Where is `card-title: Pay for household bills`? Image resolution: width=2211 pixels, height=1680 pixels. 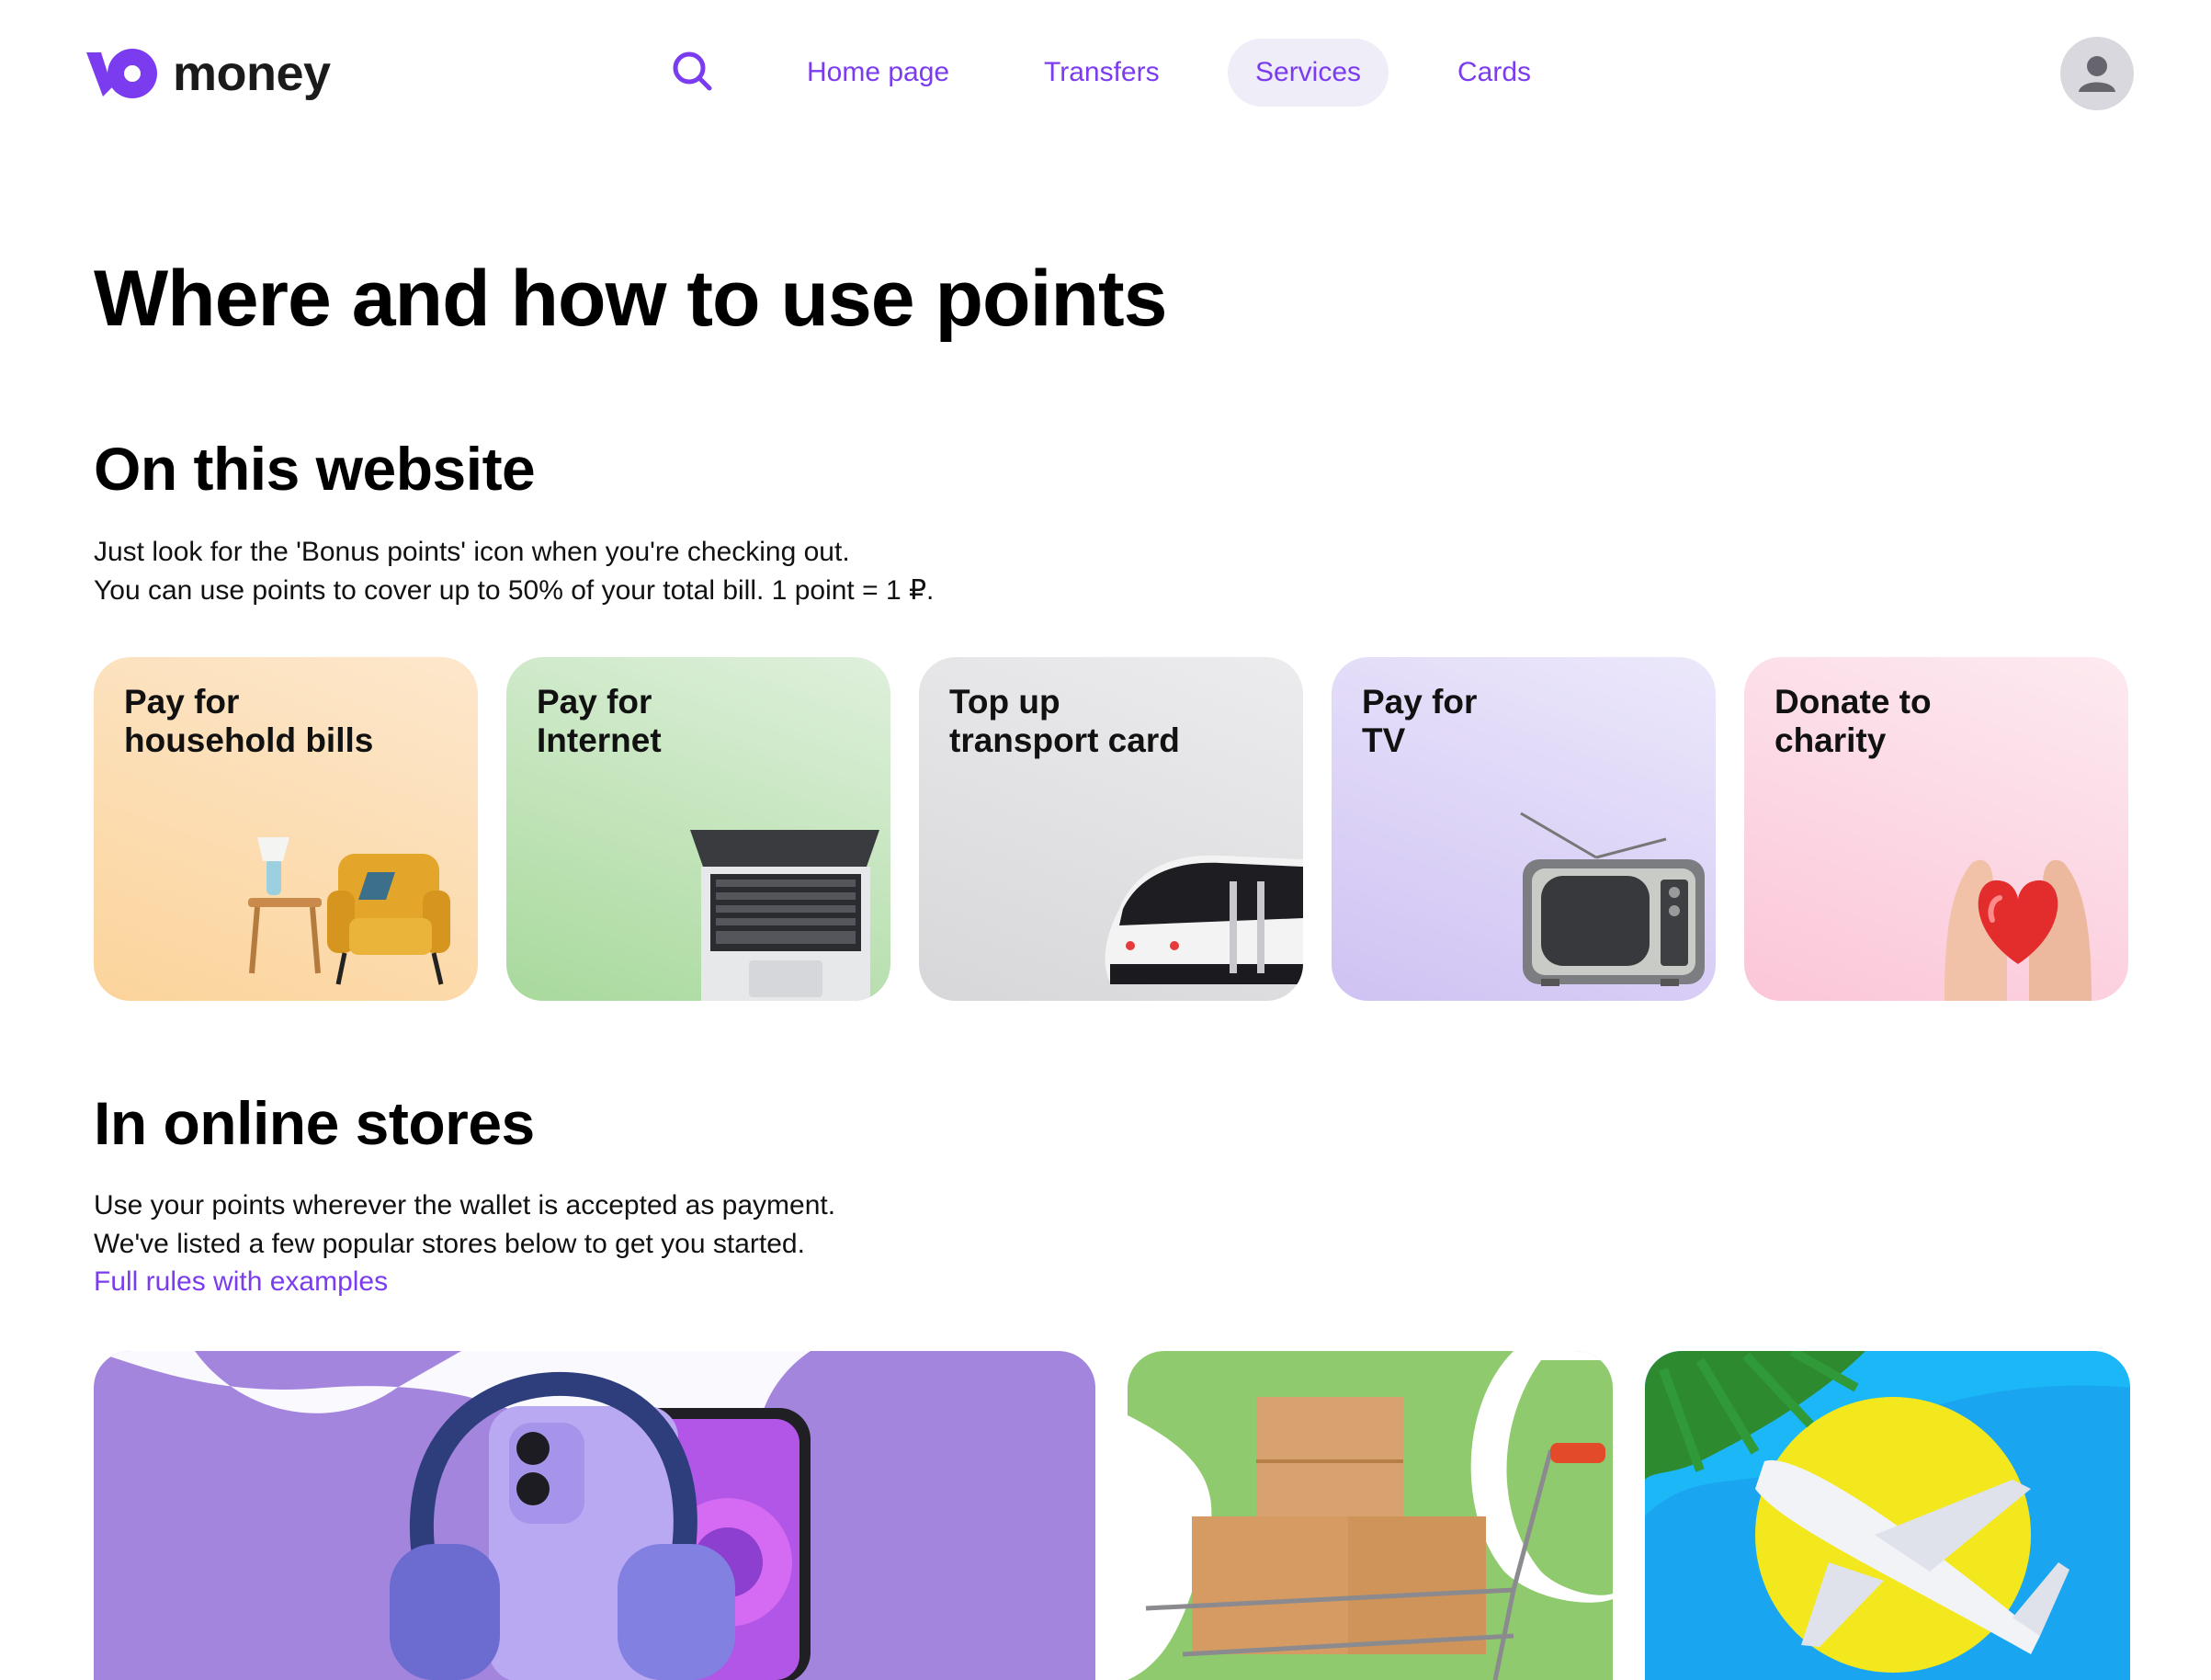
card-title: Pay for household bills is located at coordinates (289, 721).